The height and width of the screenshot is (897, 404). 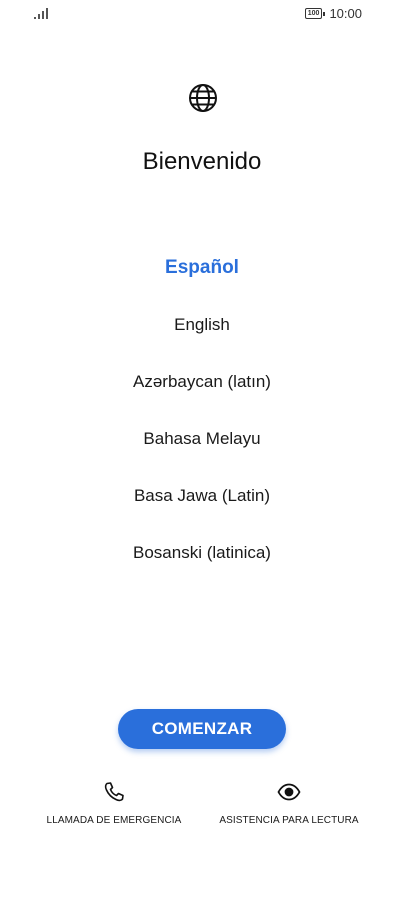 I want to click on globe-icon, so click(x=203, y=98).